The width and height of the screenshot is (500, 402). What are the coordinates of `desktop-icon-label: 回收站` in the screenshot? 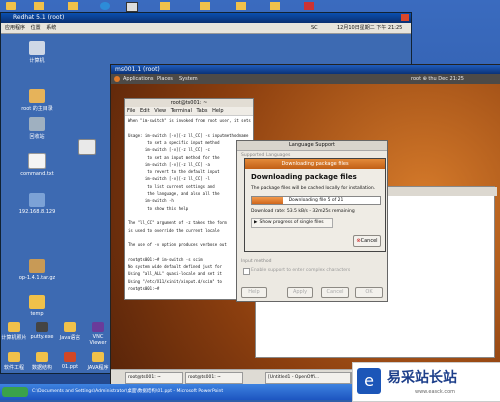 It's located at (37, 137).